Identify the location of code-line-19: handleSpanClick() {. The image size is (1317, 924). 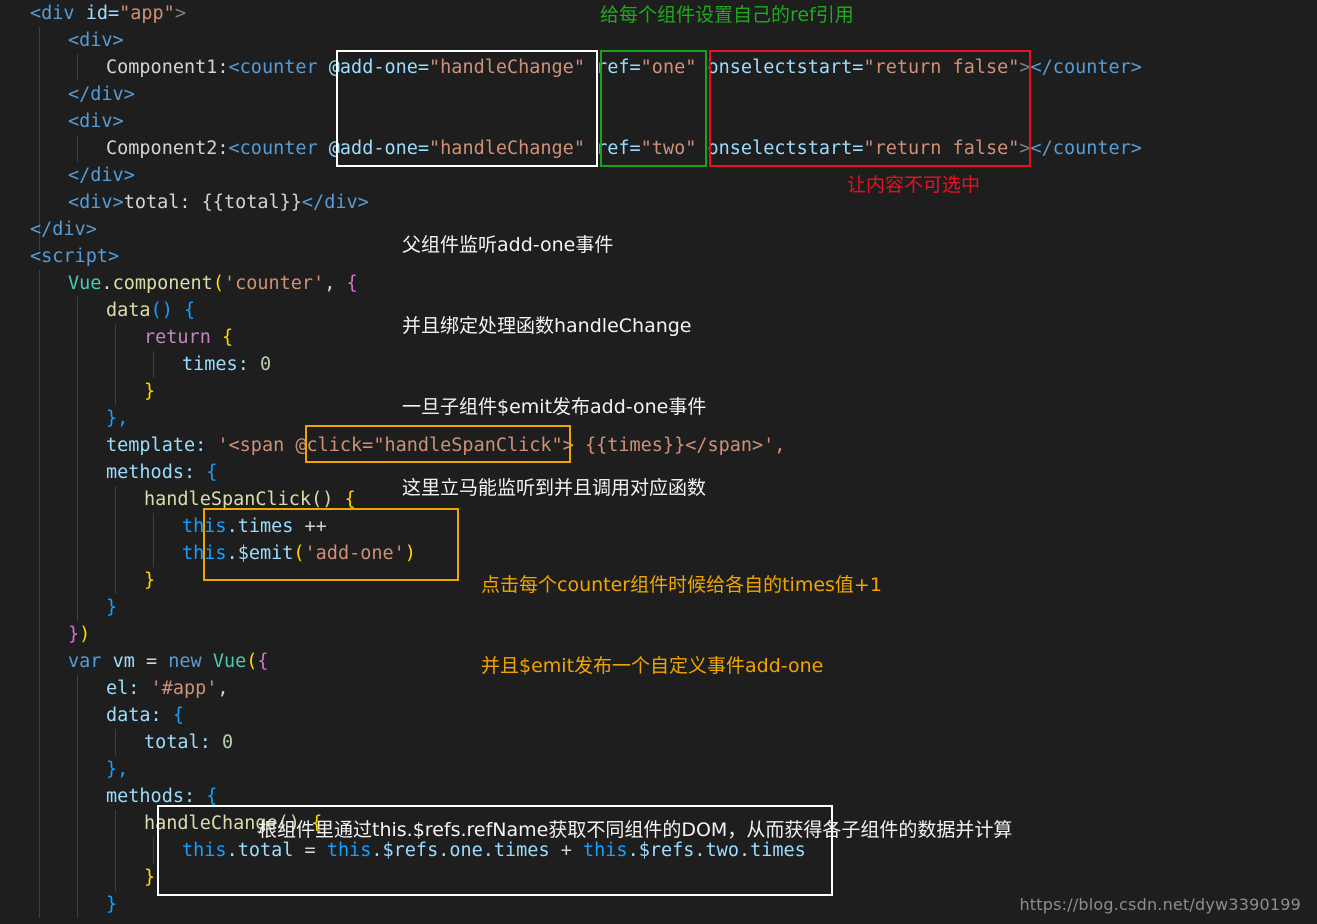
(250, 499).